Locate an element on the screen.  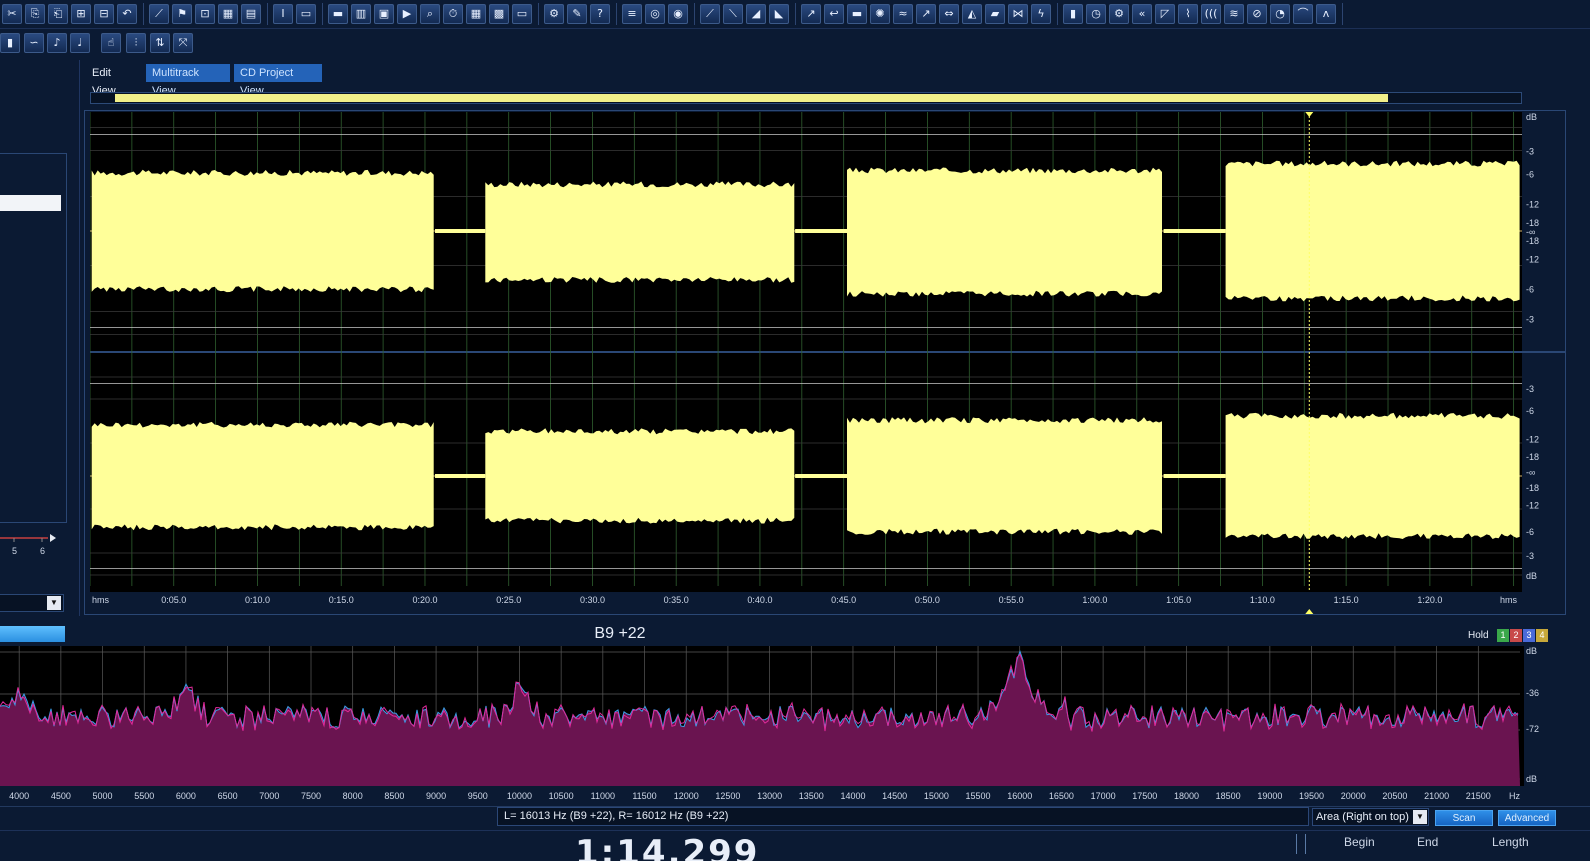
phaser-icon: ◔ is located at coordinates (1280, 14).